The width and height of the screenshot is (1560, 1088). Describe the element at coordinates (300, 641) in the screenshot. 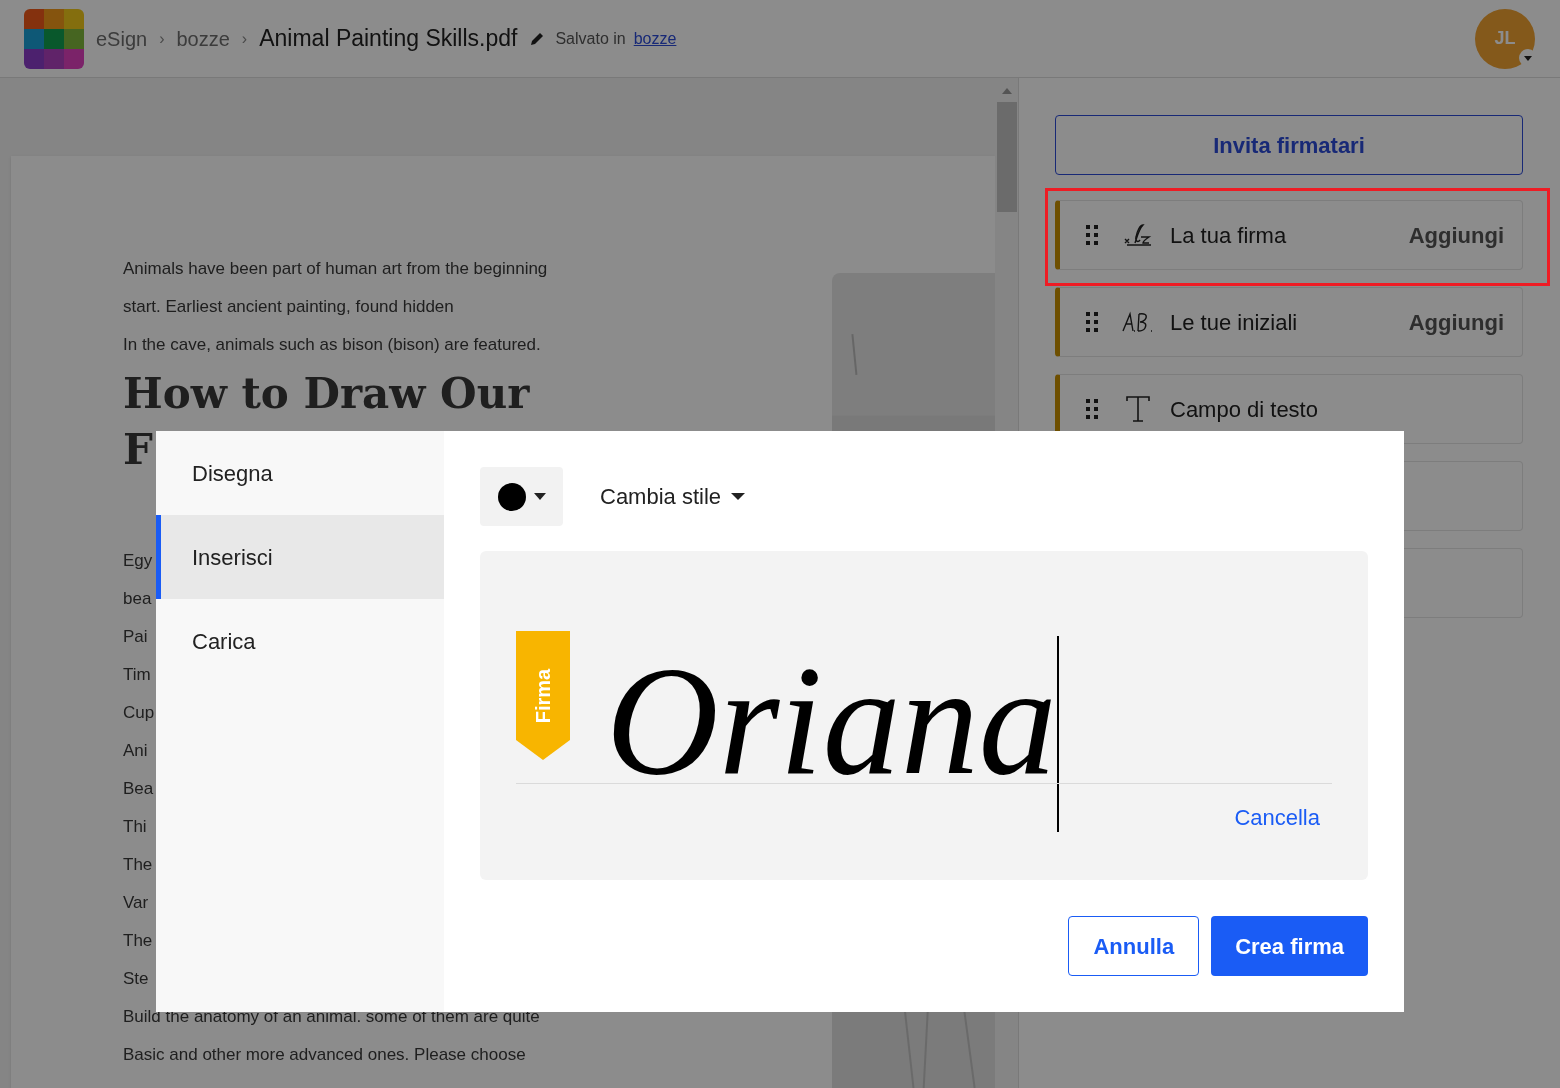

I see `dialog-tab: Carica` at that location.